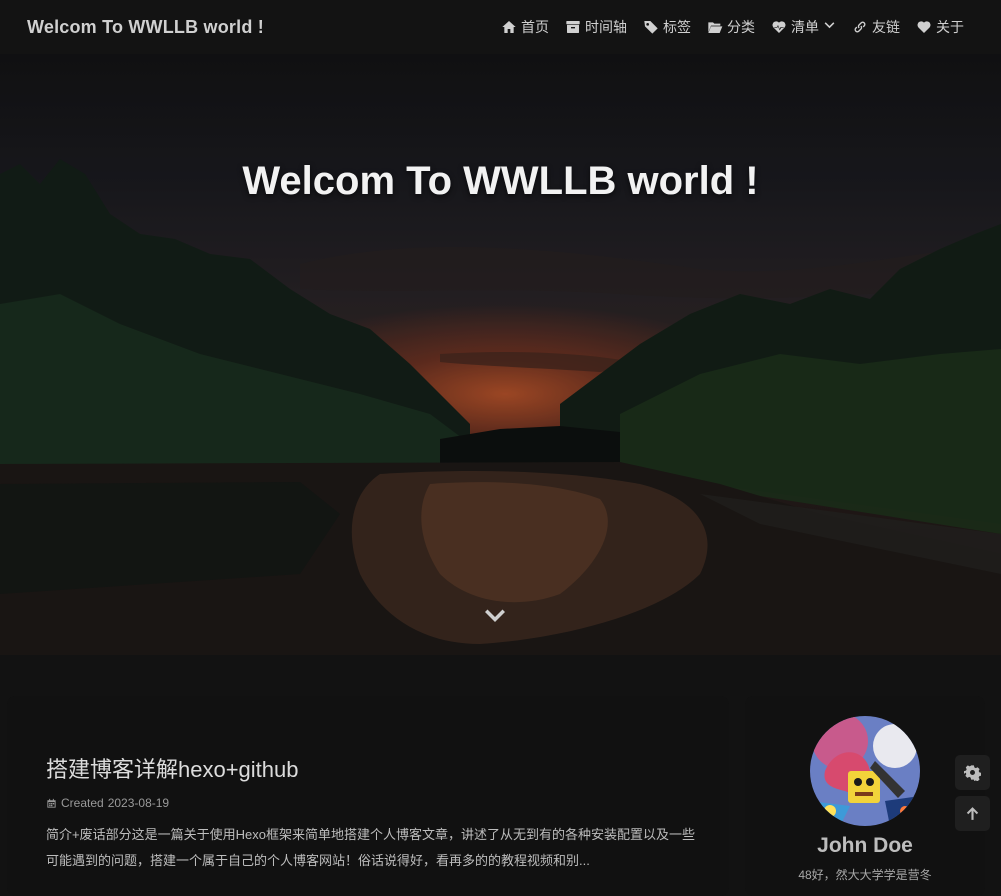 Image resolution: width=1001 pixels, height=896 pixels. I want to click on nav-item-home: 首页, so click(525, 27).